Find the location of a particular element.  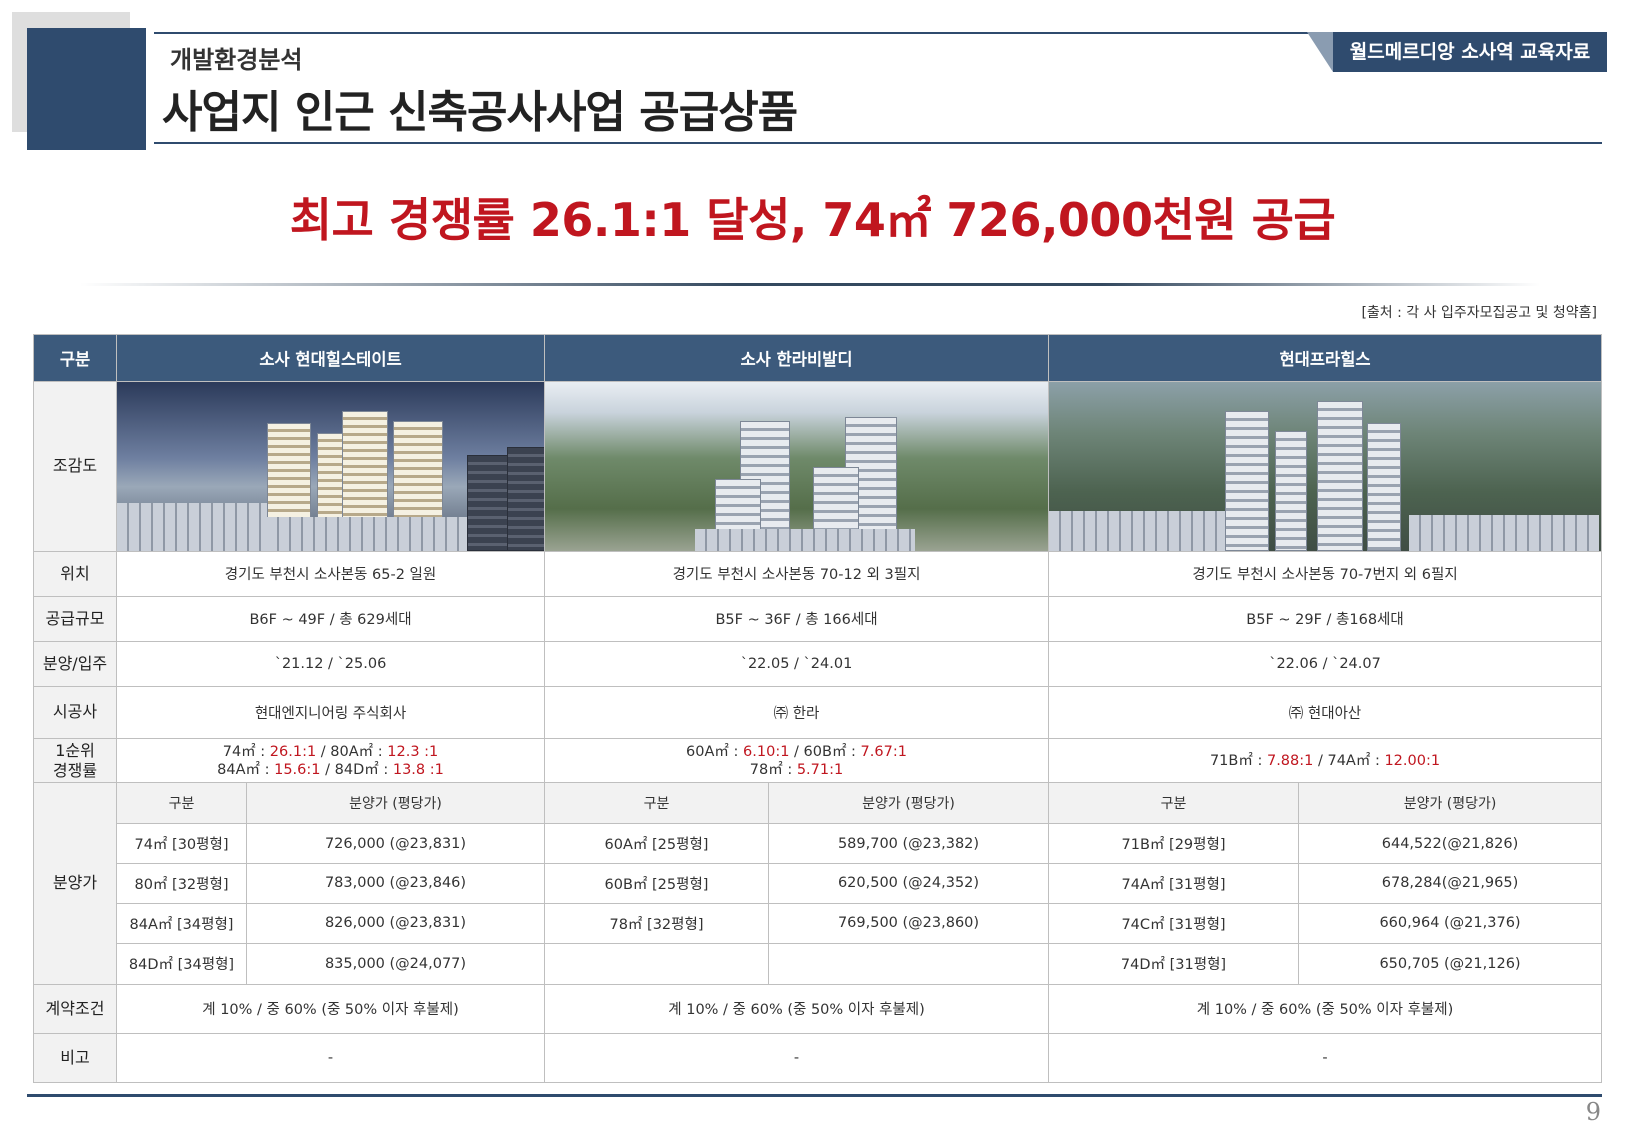

contract-3: 계 10% / 중 60% (중 50% 이자 후불제) is located at coordinates (1325, 1008).